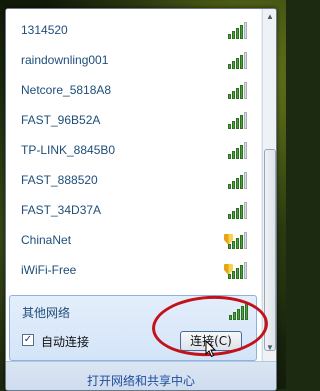 This screenshot has width=320, height=391. Describe the element at coordinates (132, 120) in the screenshot. I see `network-list-item: FAST_96B52A` at that location.